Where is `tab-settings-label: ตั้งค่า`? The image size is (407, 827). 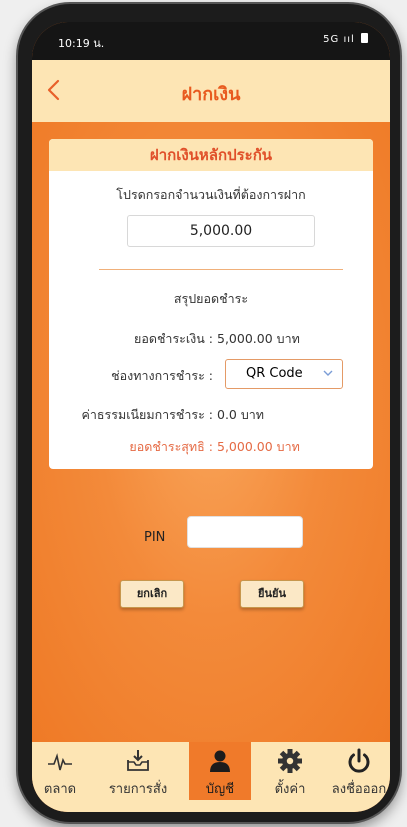
tab-settings-label: ตั้งค่า is located at coordinates (290, 789).